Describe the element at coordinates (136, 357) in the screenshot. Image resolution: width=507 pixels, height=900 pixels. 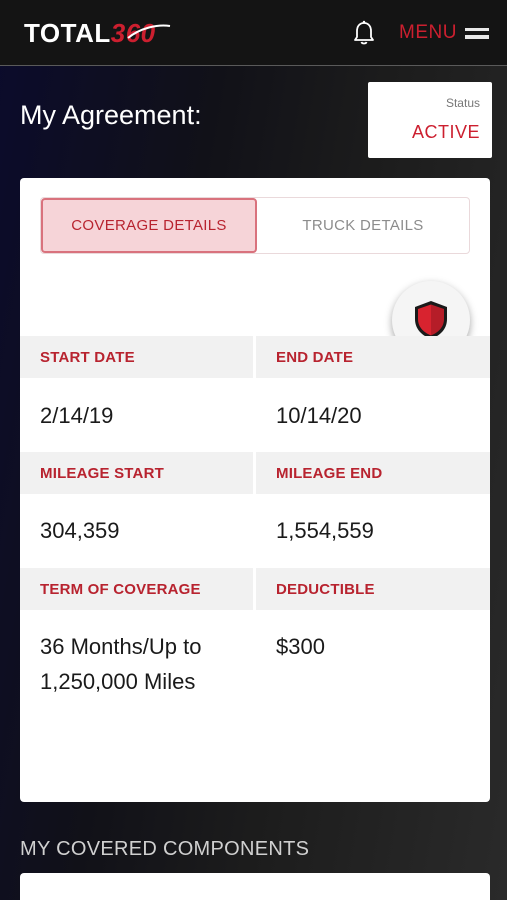
I see `start-date-label: START DATE` at that location.